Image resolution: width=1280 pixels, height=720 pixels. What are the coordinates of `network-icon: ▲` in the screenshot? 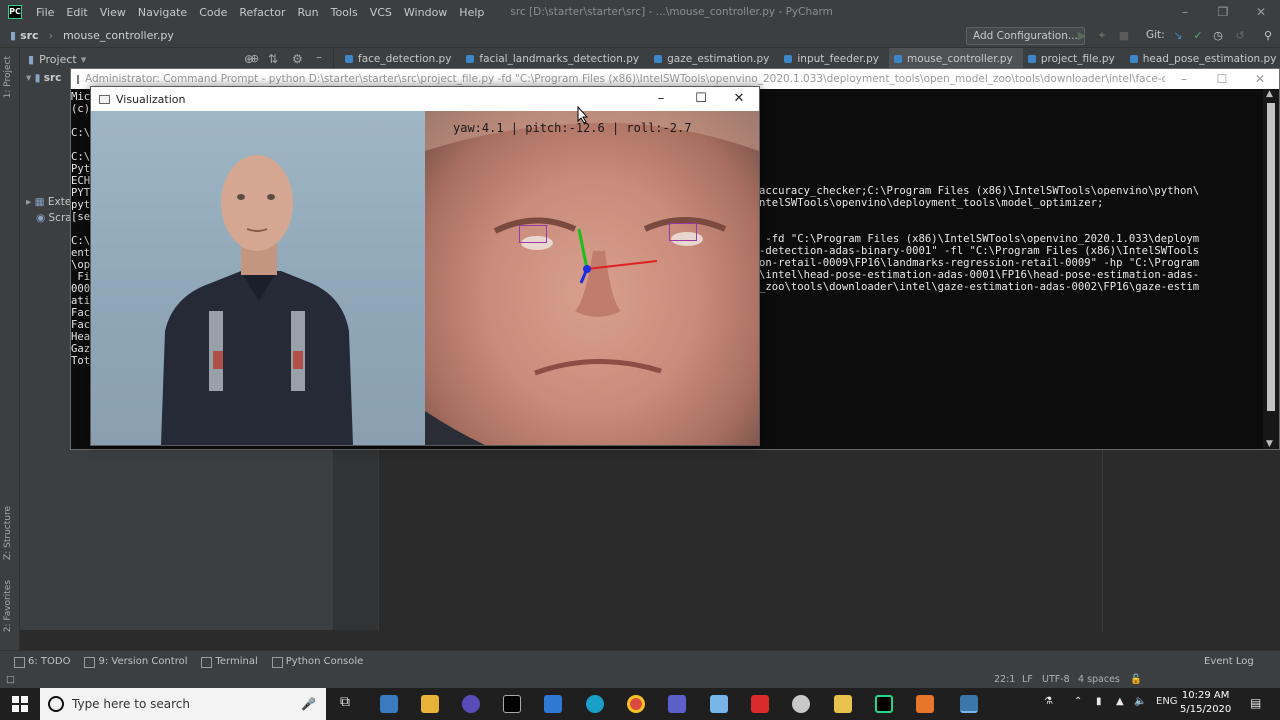 It's located at (1120, 701).